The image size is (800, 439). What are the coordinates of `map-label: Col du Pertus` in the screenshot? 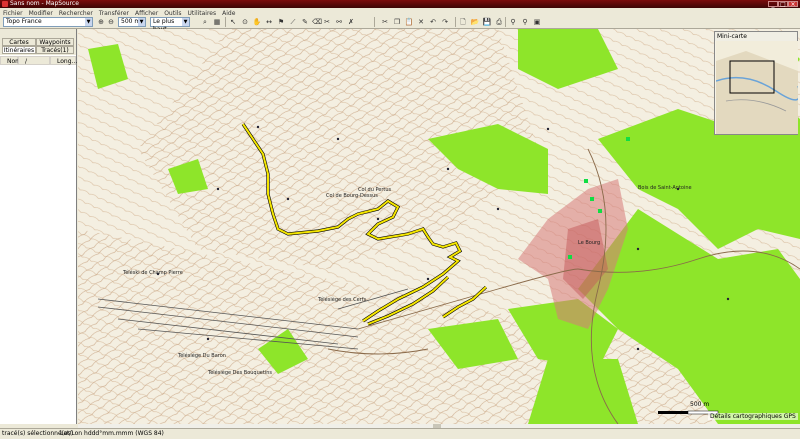 It's located at (375, 190).